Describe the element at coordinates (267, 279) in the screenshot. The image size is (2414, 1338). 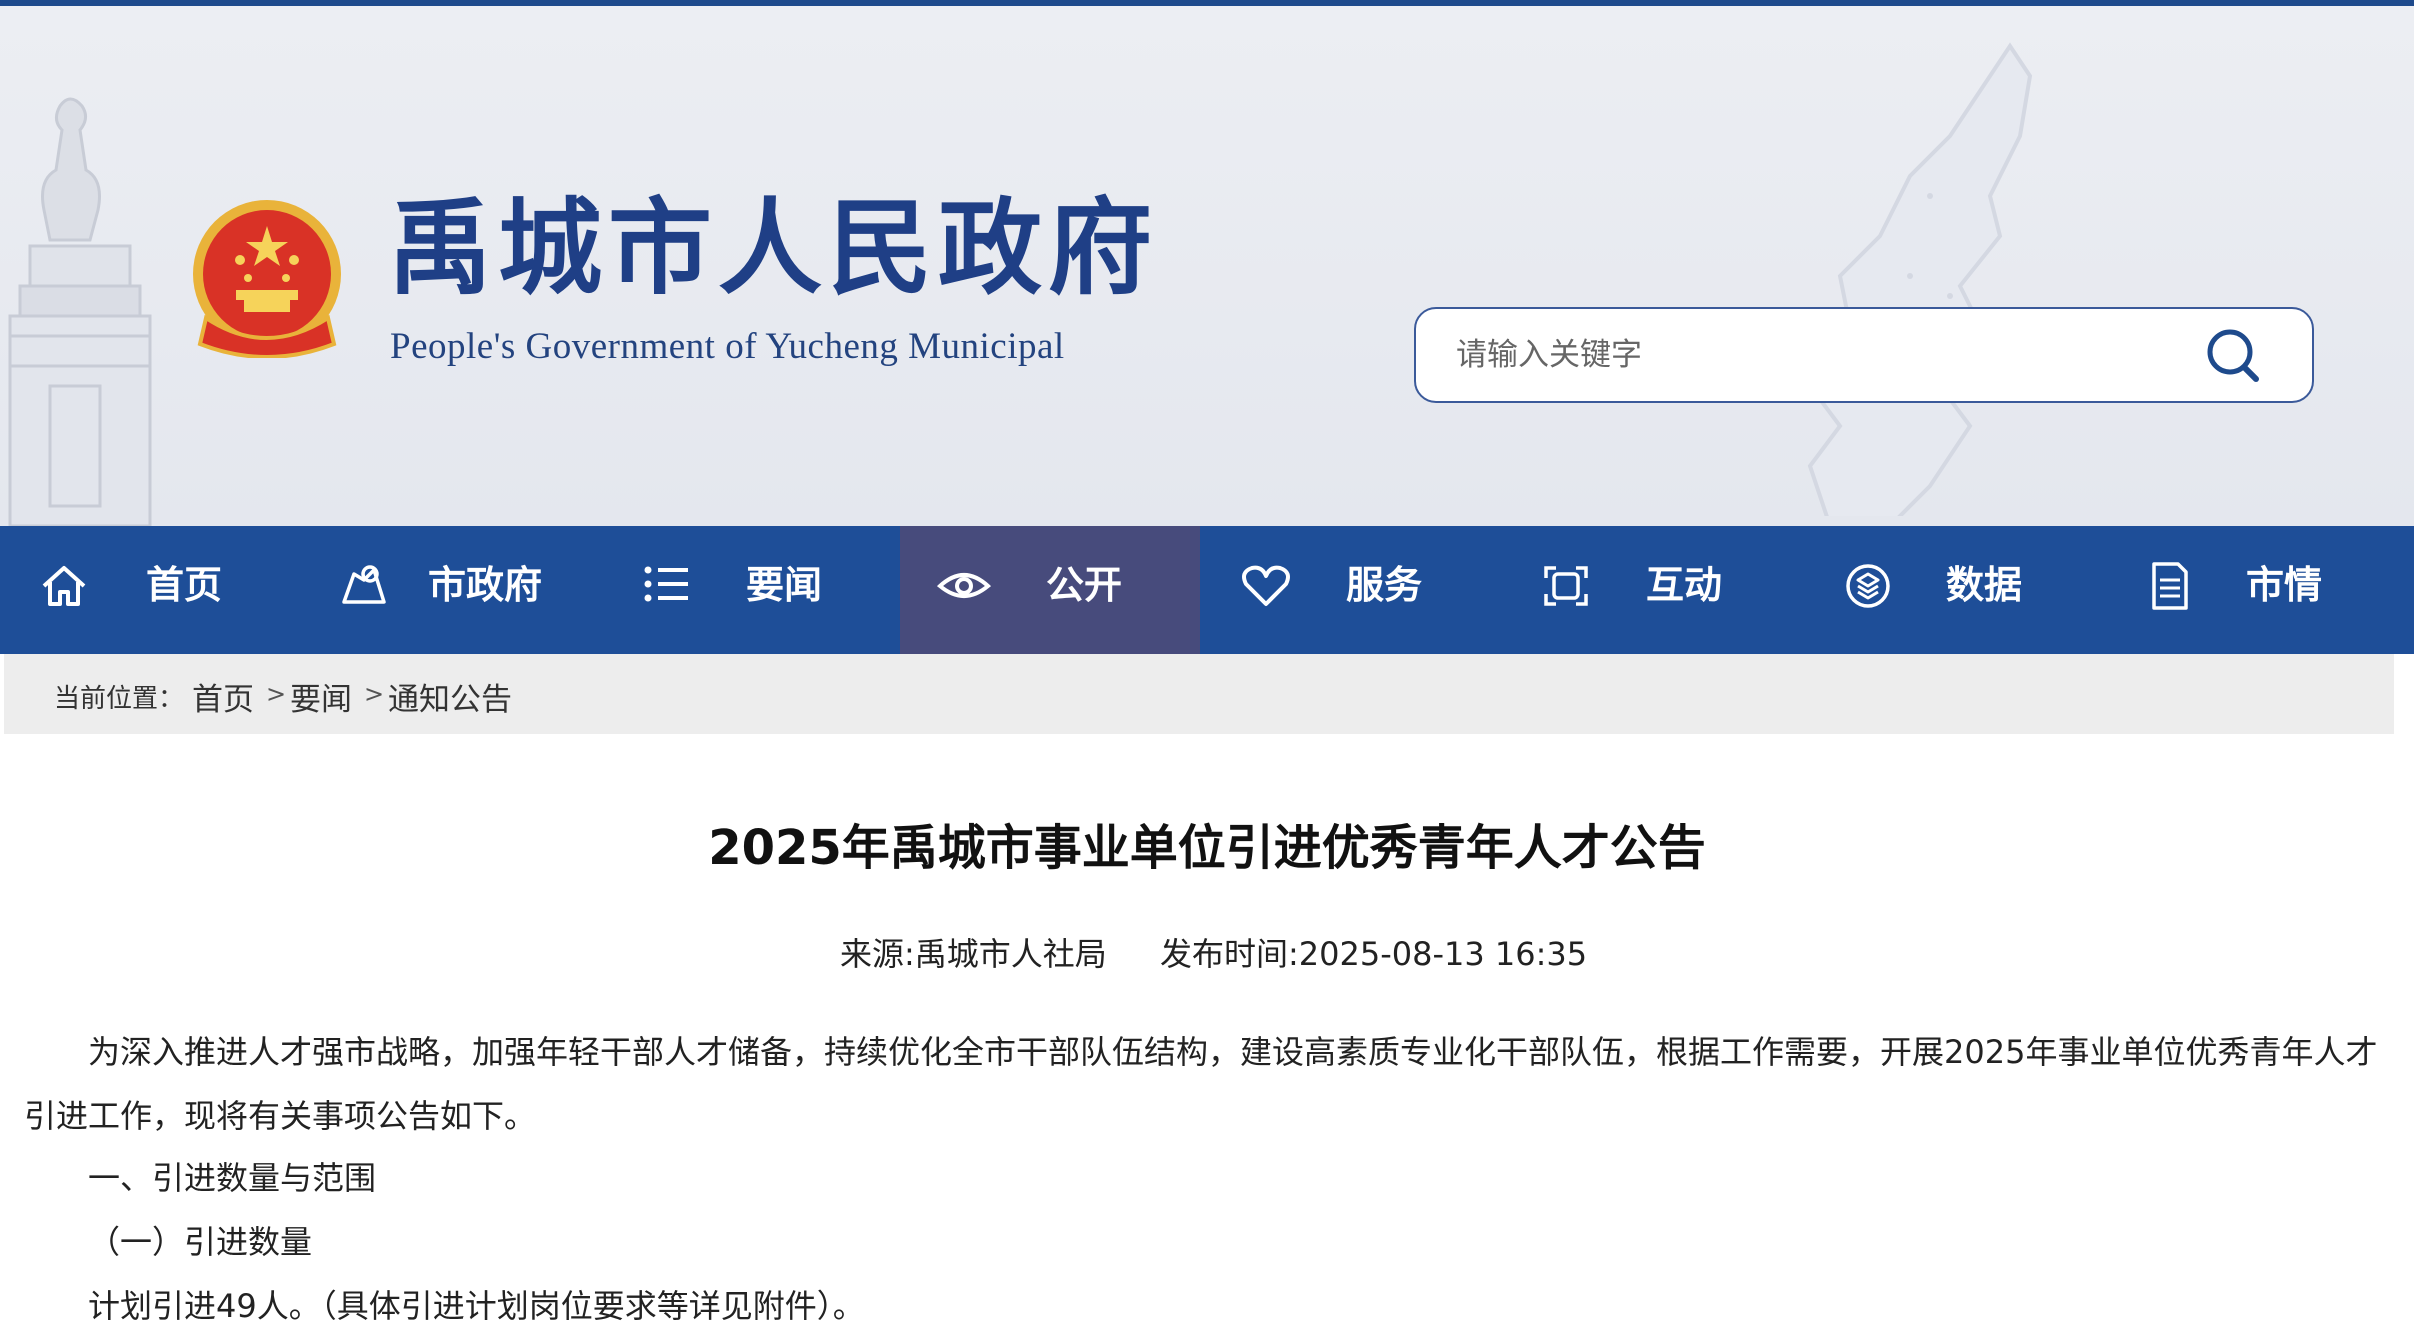
I see `national-emblem-icon` at that location.